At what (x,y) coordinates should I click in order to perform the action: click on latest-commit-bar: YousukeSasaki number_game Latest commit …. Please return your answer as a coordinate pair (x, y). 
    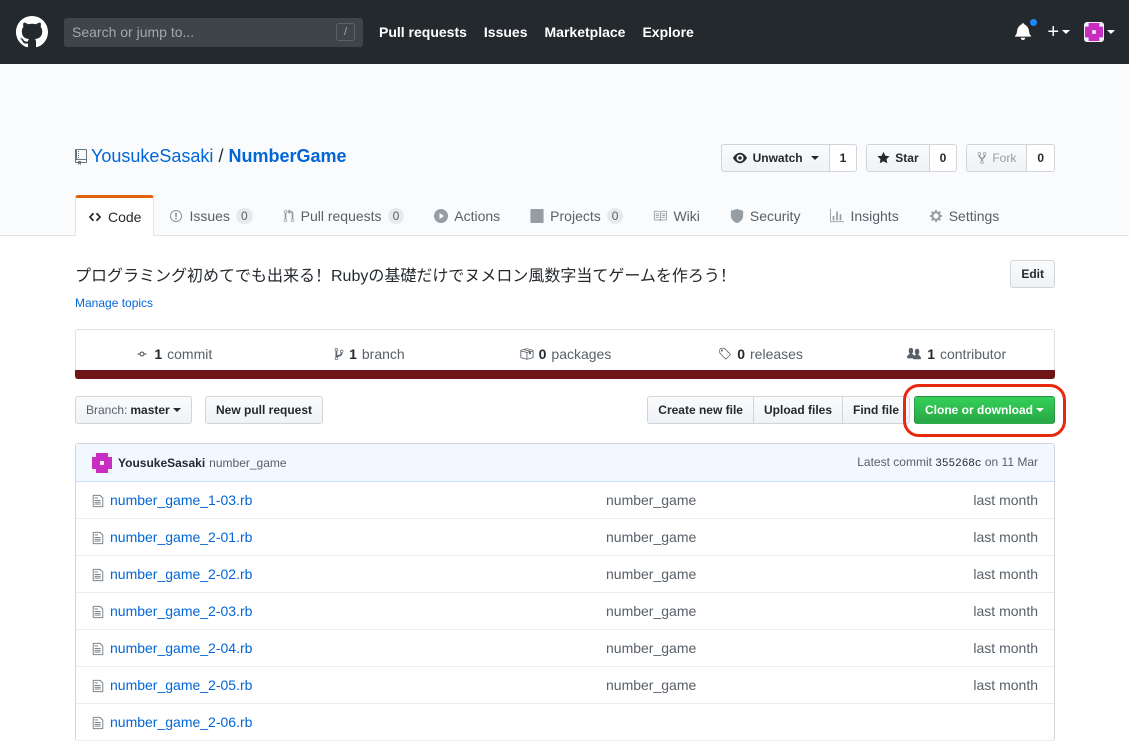
    Looking at the image, I should click on (565, 463).